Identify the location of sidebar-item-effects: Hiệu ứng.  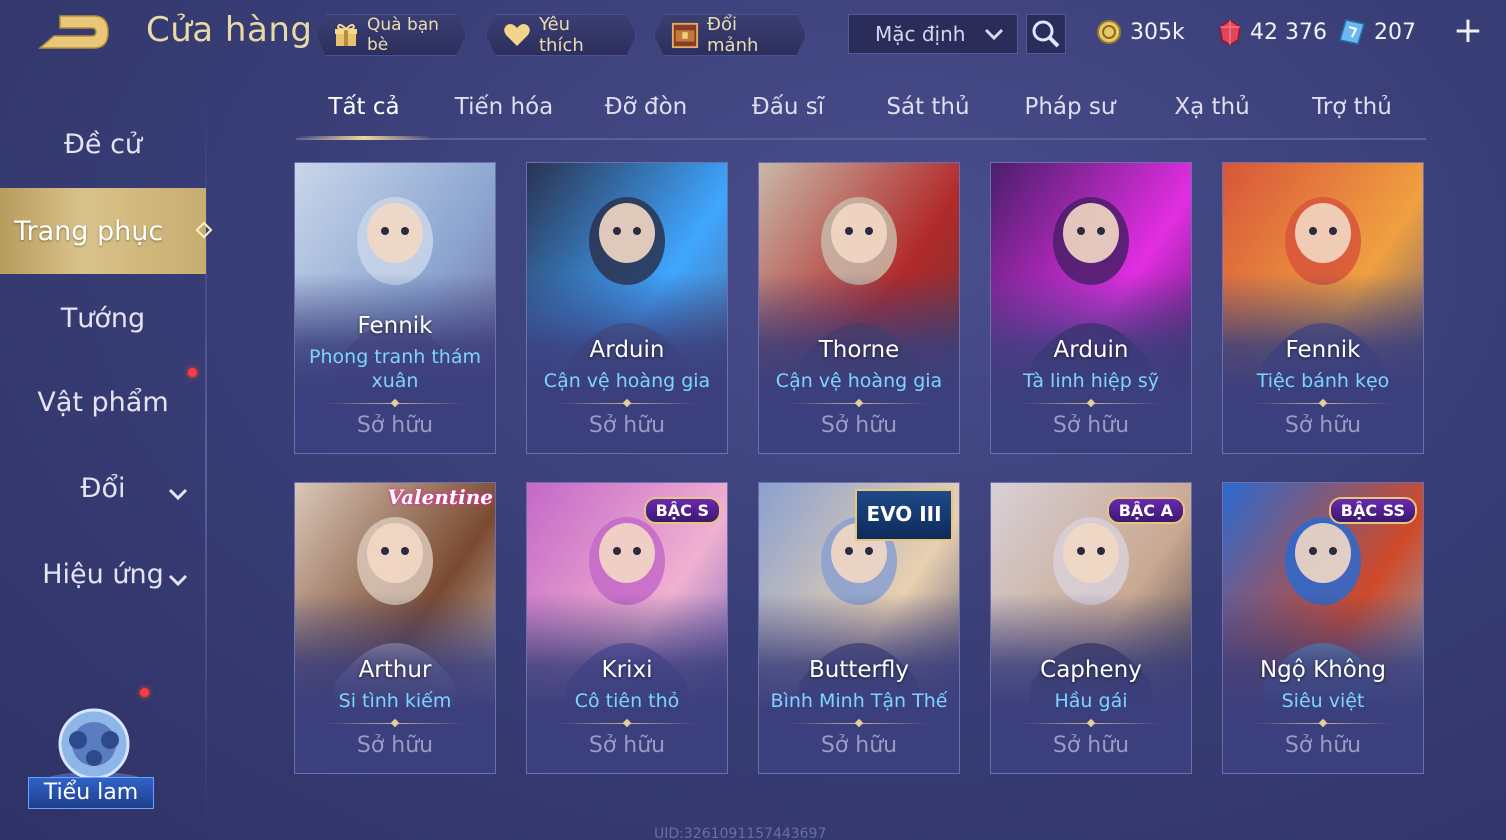
(103, 574).